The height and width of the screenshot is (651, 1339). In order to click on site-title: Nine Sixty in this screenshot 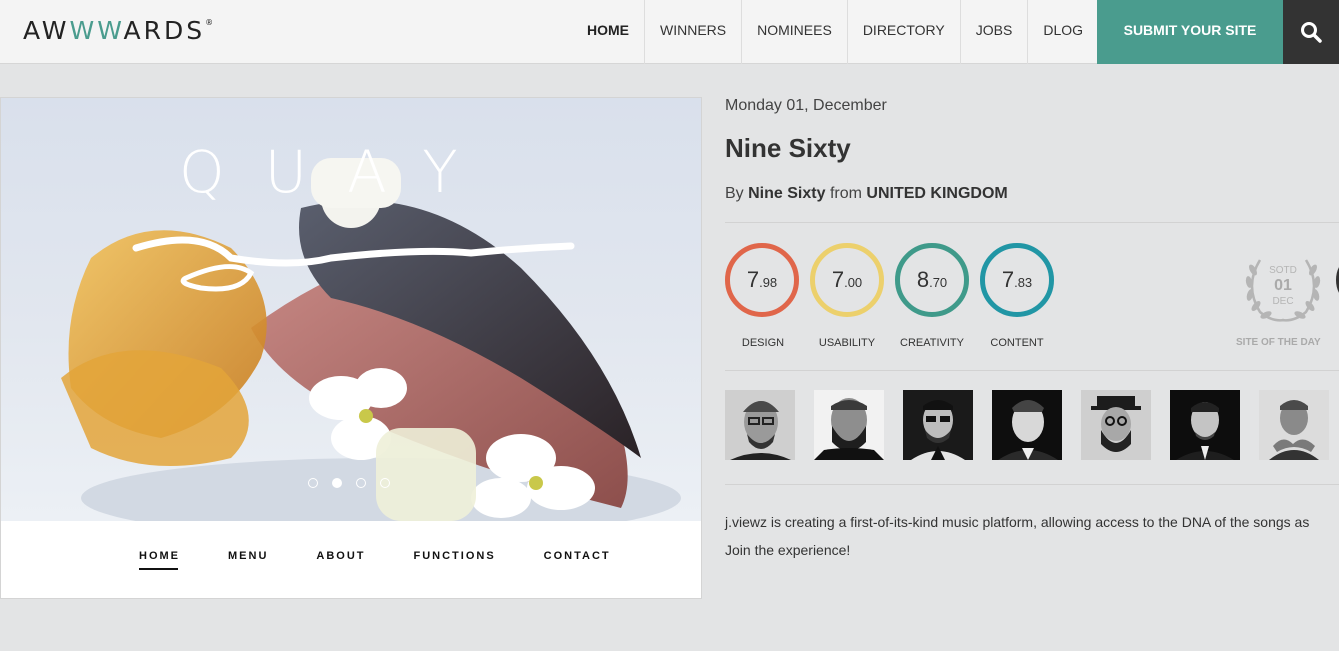, I will do `click(788, 148)`.